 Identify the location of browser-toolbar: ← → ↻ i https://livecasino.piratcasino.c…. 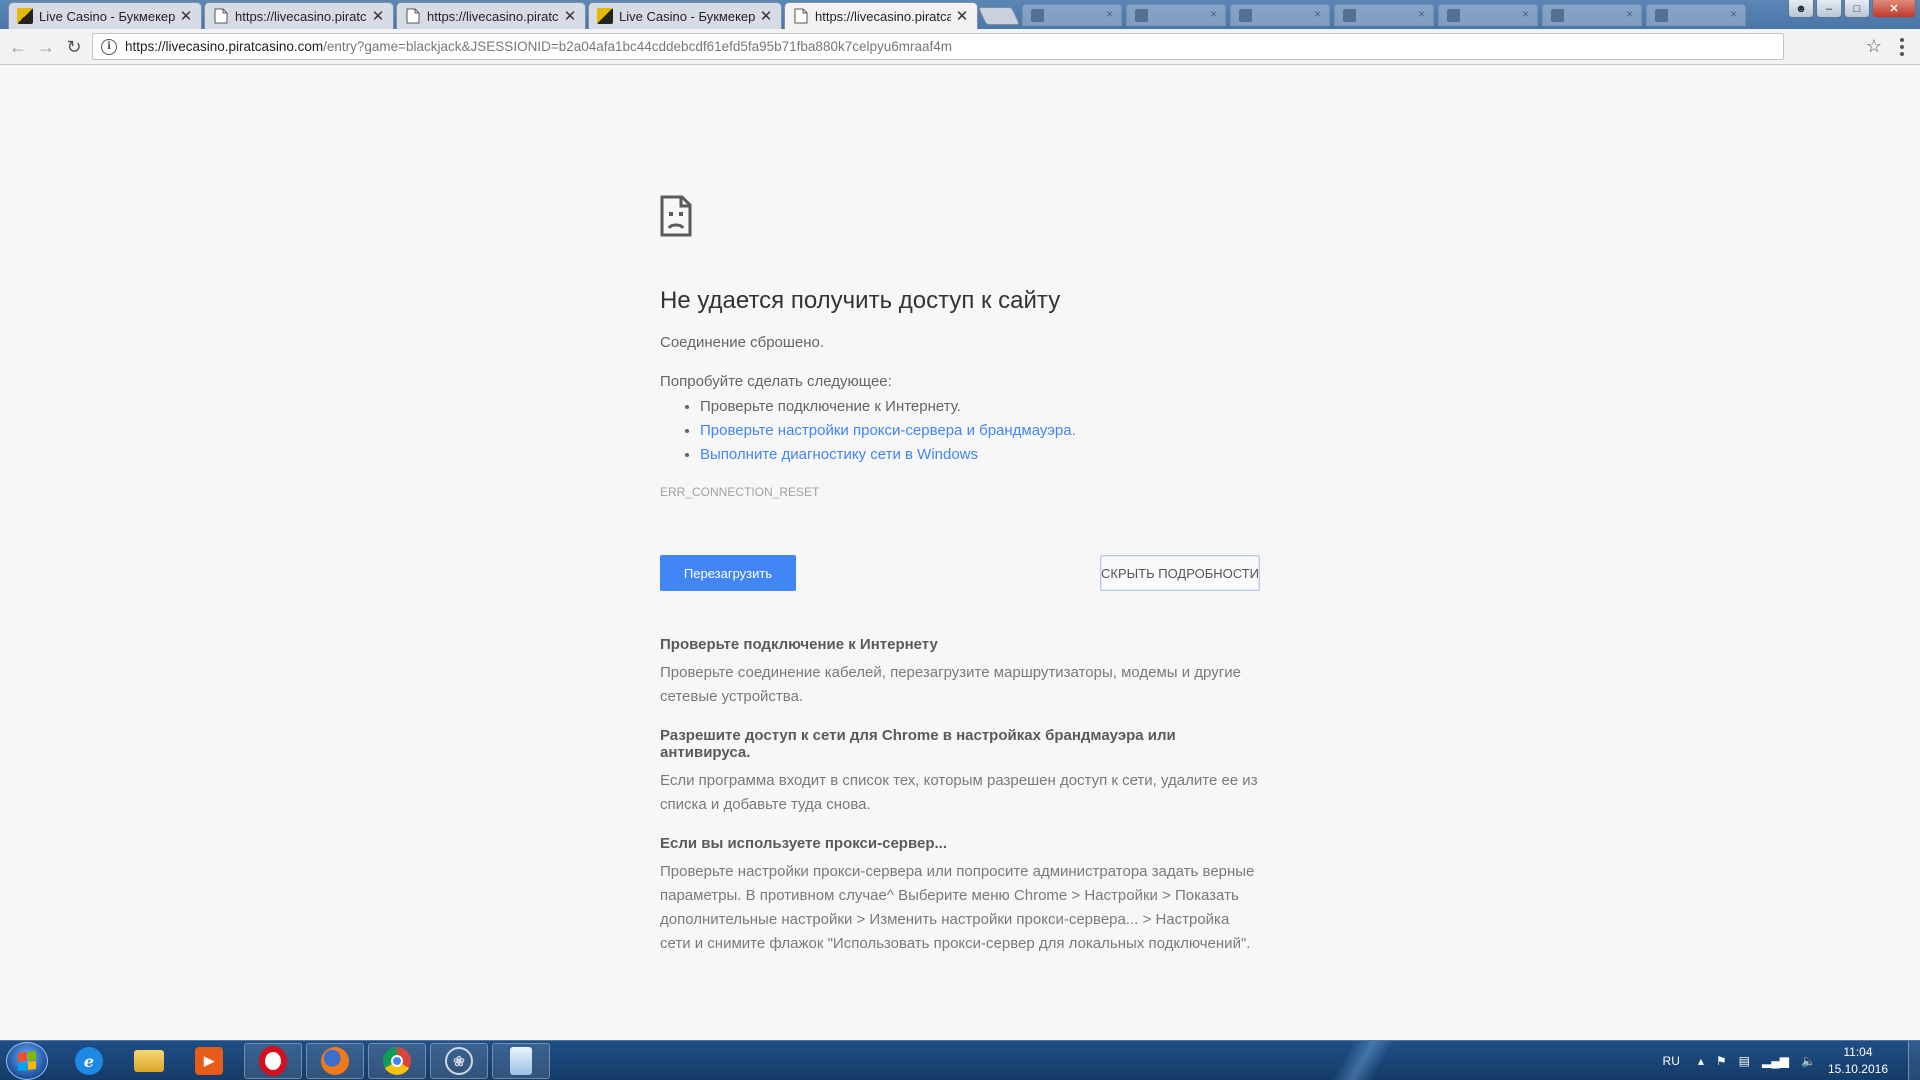
(960, 47).